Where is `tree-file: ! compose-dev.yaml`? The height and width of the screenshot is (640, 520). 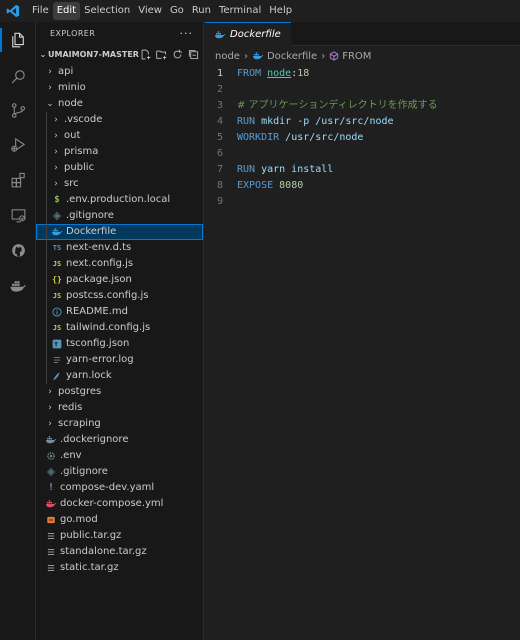 tree-file: ! compose-dev.yaml is located at coordinates (119, 488).